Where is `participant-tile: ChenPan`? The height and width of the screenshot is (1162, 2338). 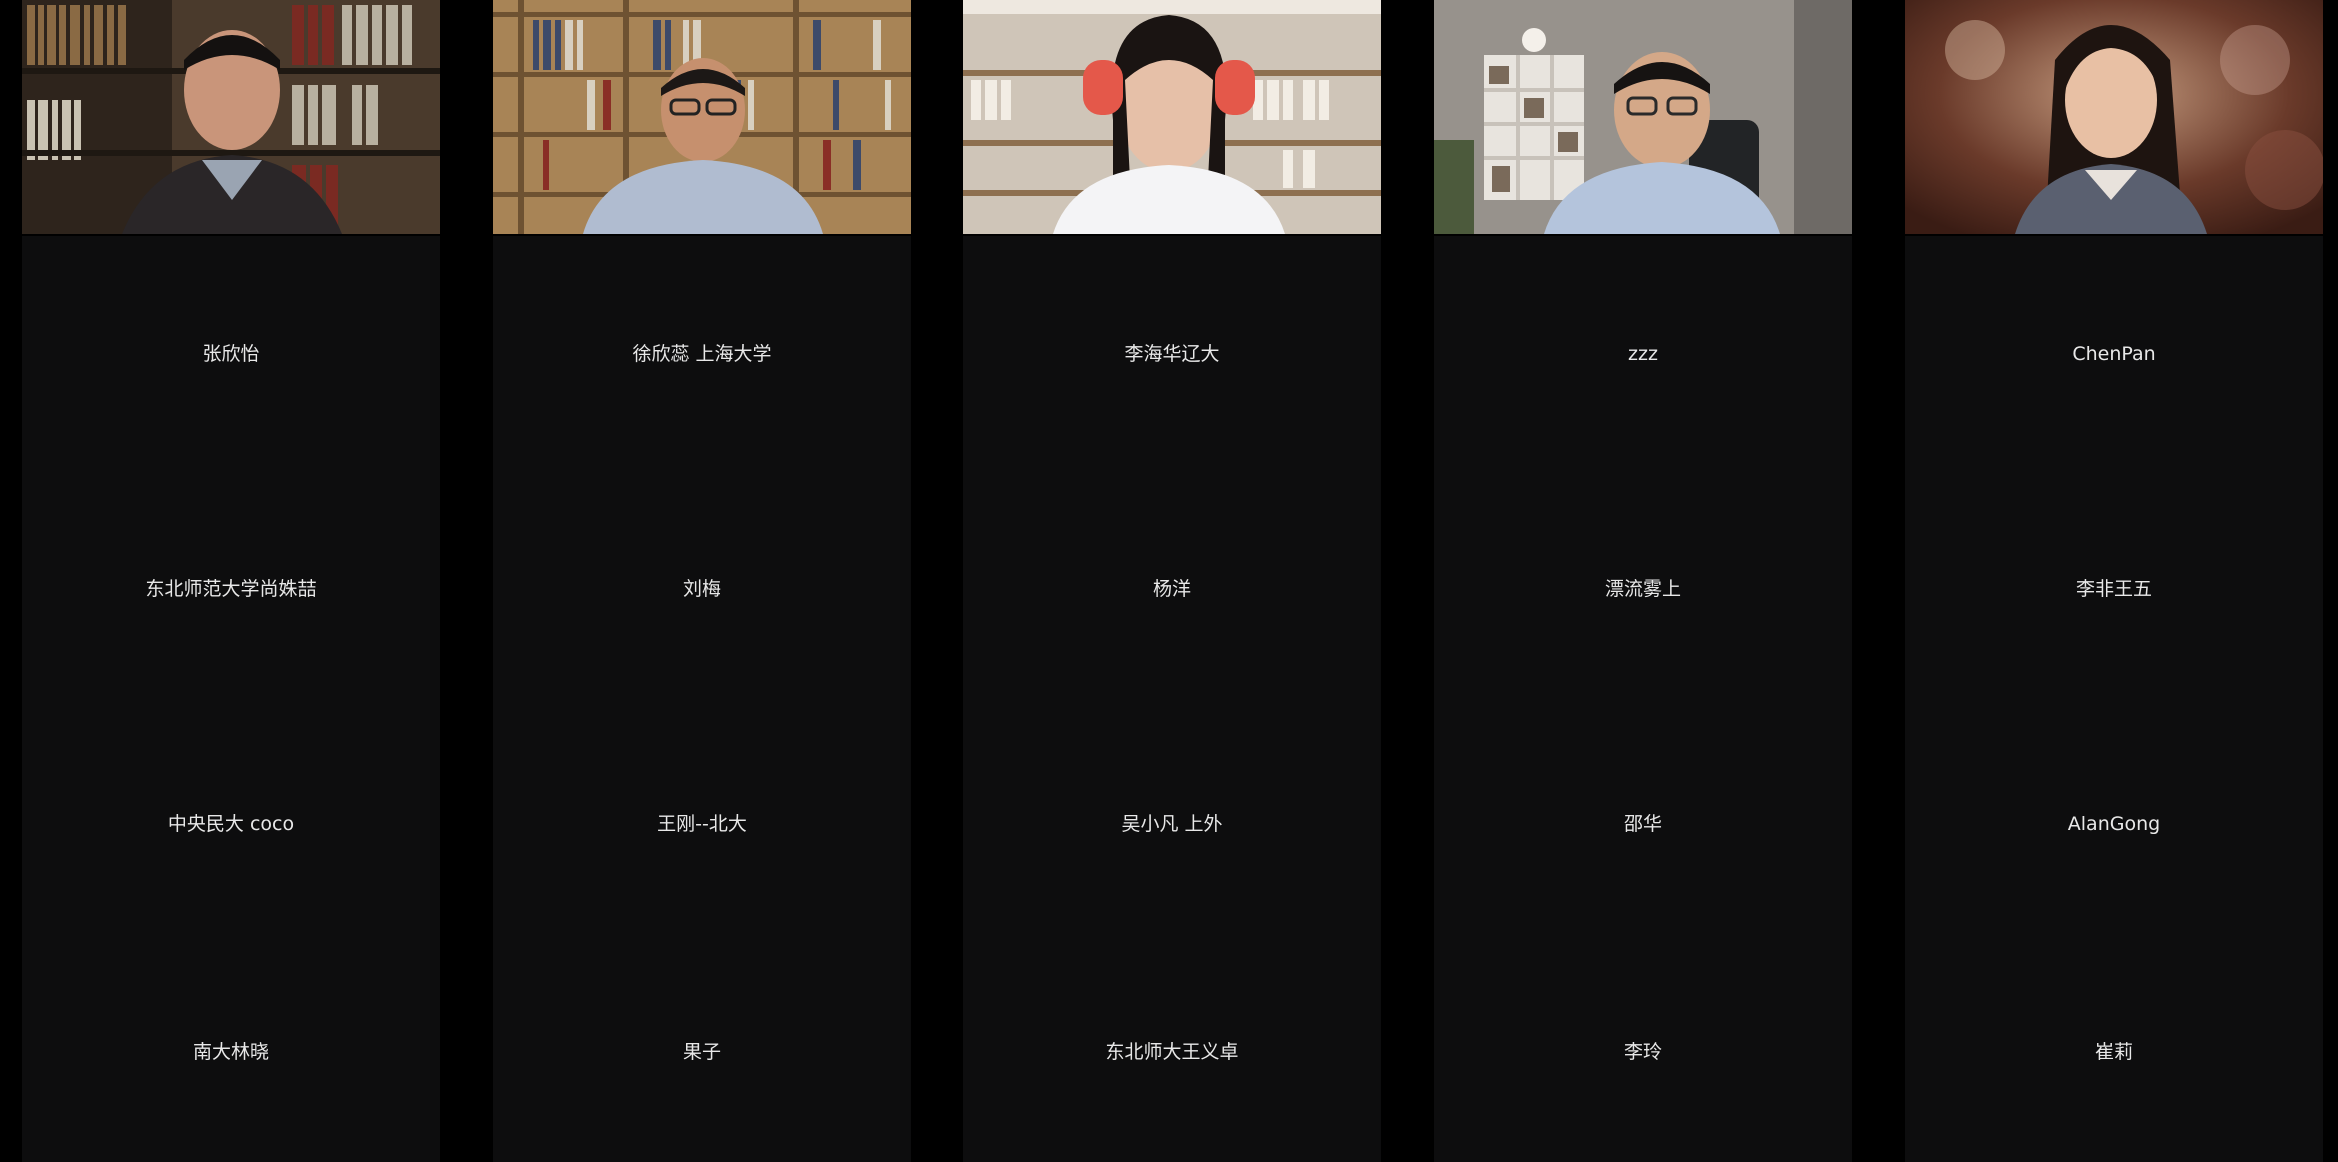
participant-tile: ChenPan is located at coordinates (2114, 353).